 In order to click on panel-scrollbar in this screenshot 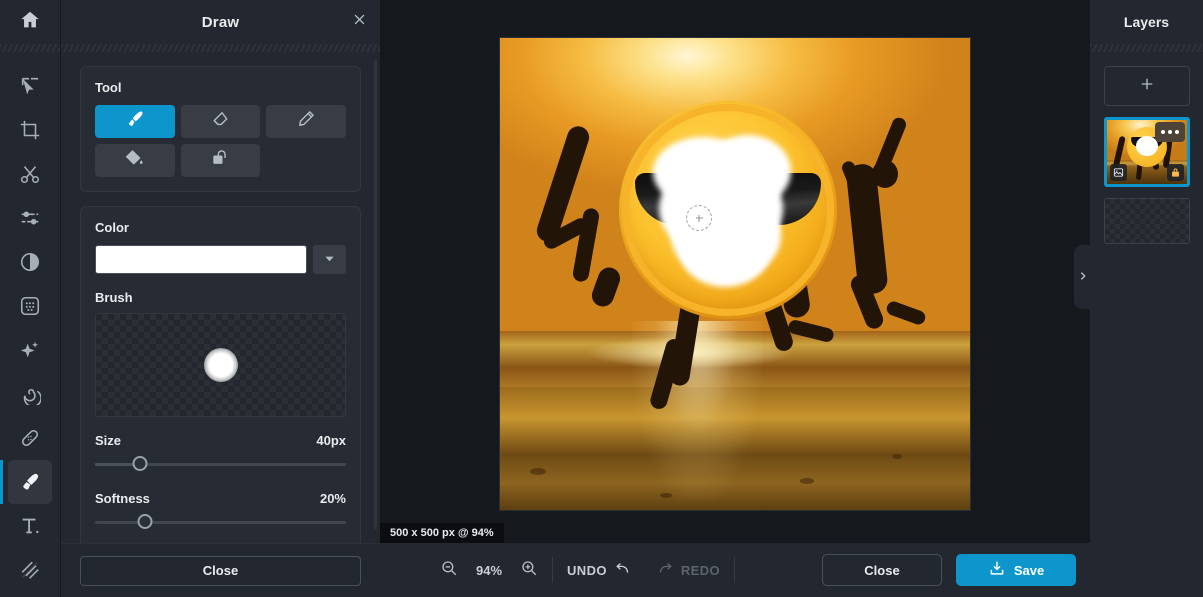, I will do `click(375, 295)`.